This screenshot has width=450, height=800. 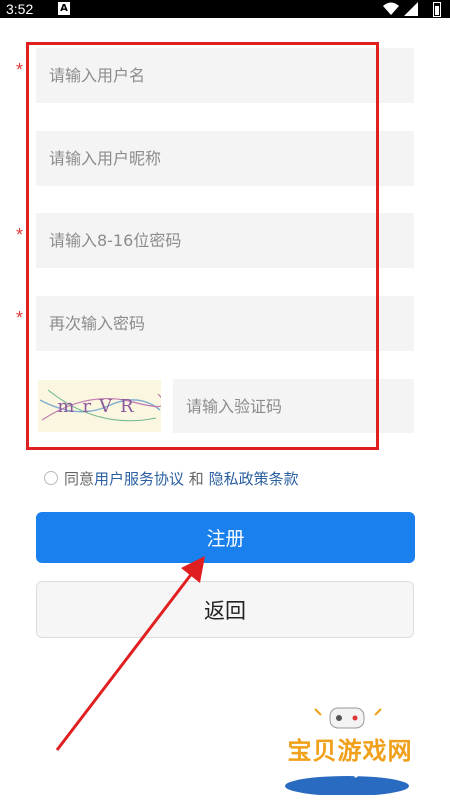 What do you see at coordinates (350, 771) in the screenshot?
I see `watermark-url: baobeiy.com` at bounding box center [350, 771].